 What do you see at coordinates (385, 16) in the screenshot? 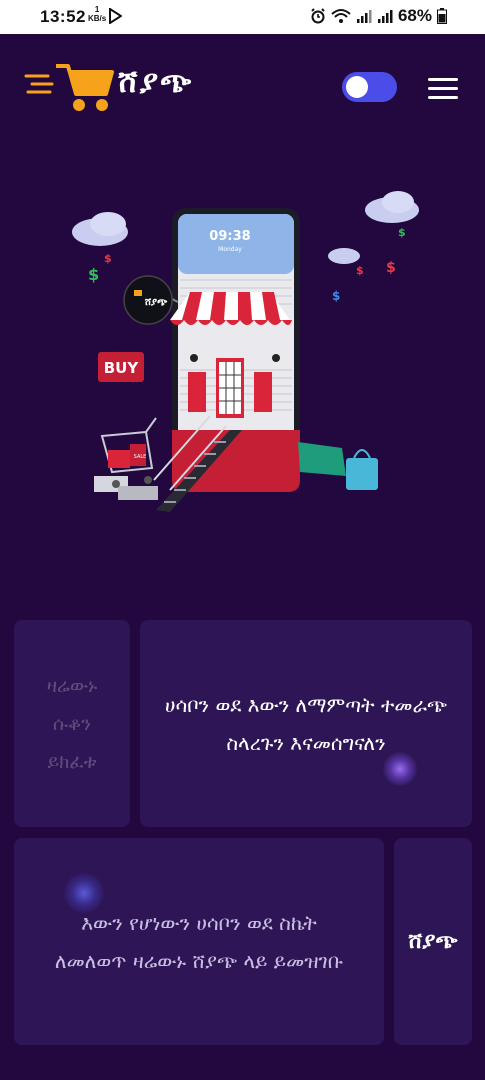
I see `signal-2-icon` at bounding box center [385, 16].